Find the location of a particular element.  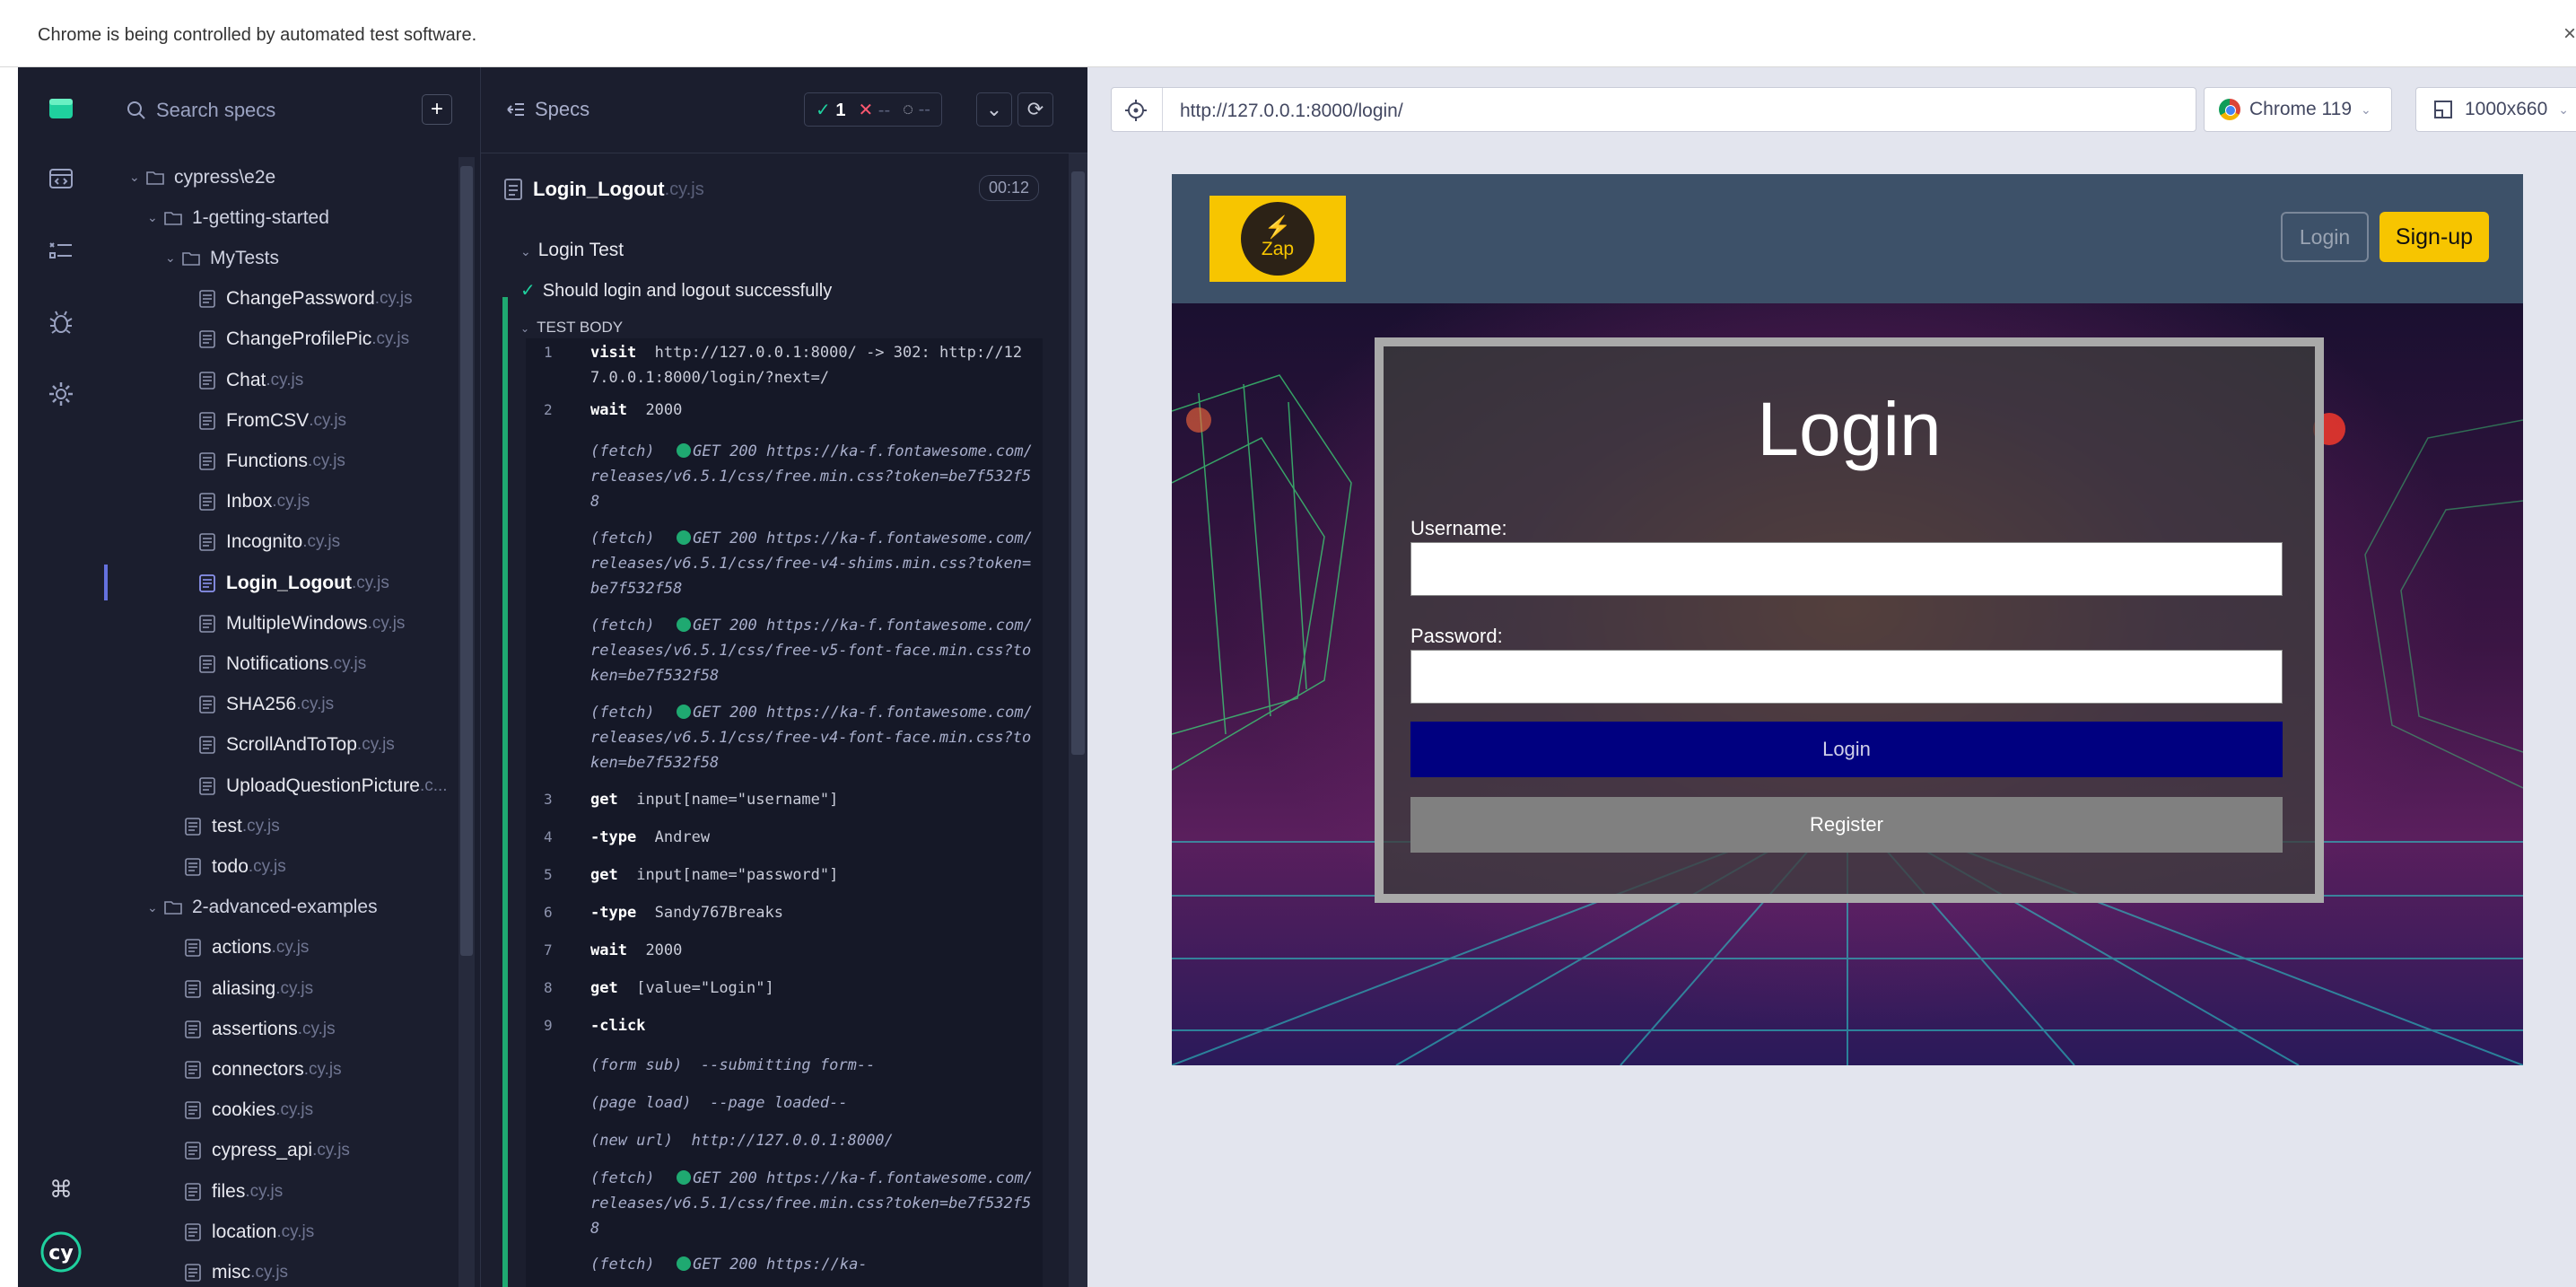

close-icon: × is located at coordinates (2570, 34).